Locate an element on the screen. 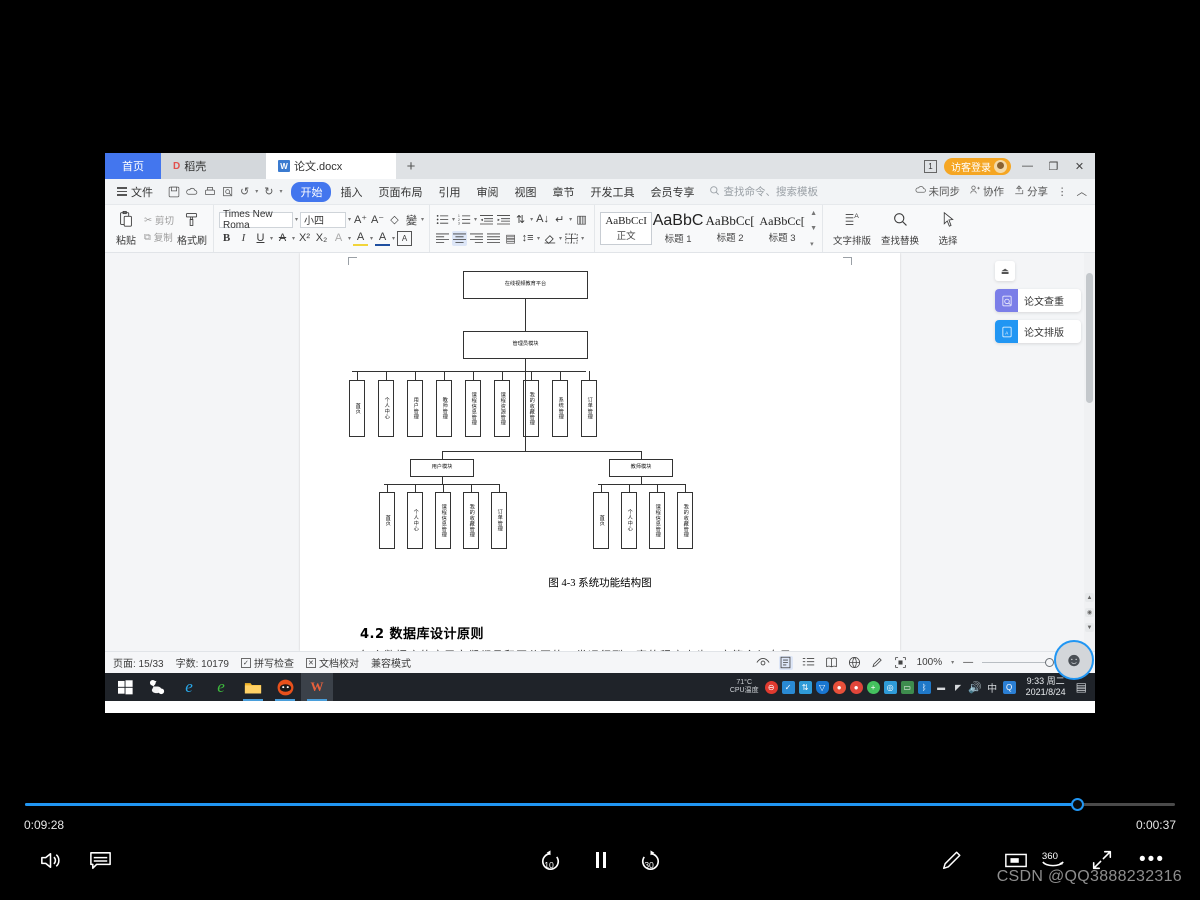  collaborate-button: 协作 is located at coordinates (986, 191).